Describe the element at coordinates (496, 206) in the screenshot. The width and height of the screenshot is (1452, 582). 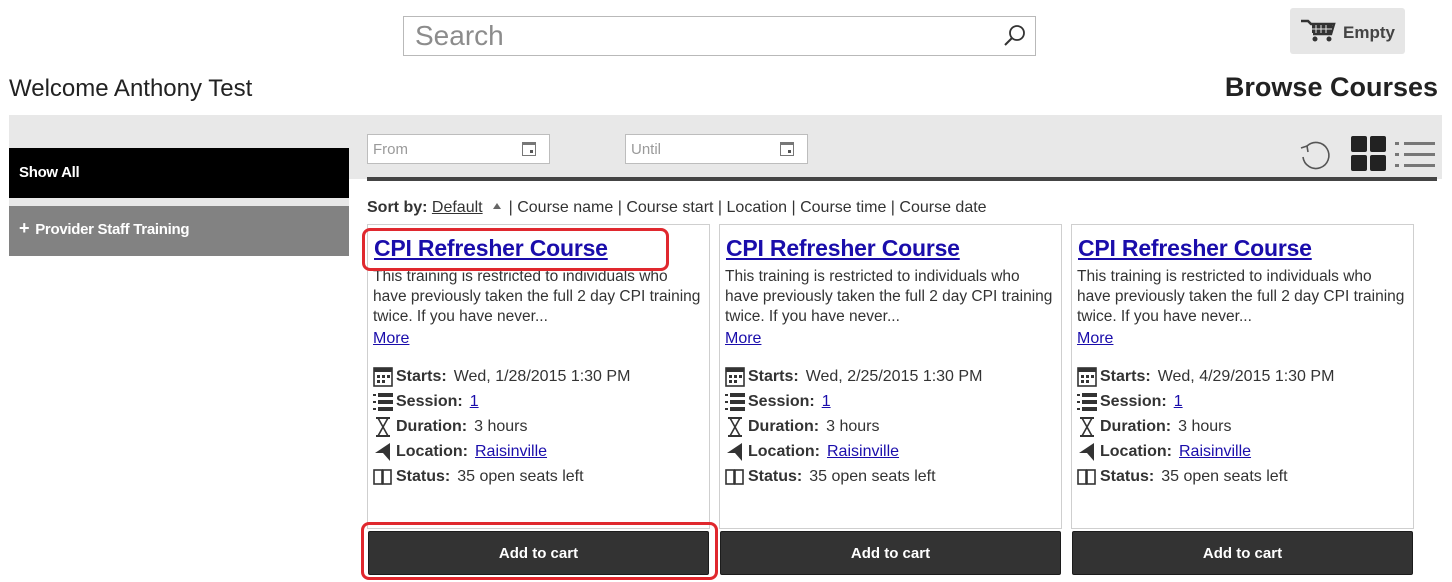
I see `sort-ascending-icon` at that location.